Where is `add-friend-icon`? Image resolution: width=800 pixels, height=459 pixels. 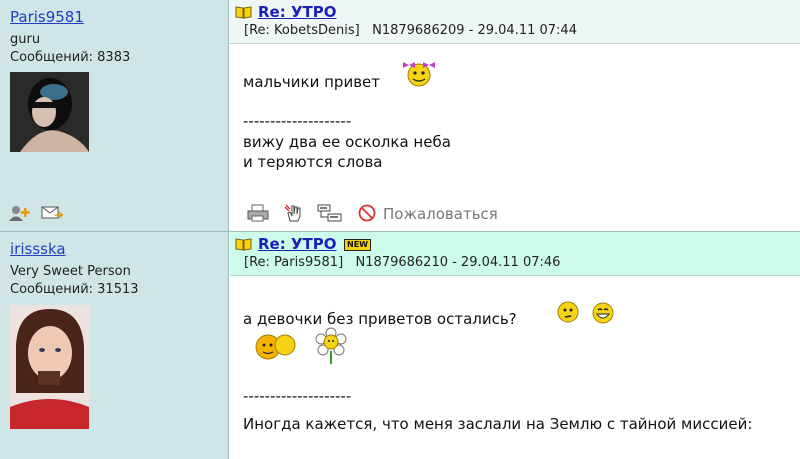
add-friend-icon is located at coordinates (20, 215).